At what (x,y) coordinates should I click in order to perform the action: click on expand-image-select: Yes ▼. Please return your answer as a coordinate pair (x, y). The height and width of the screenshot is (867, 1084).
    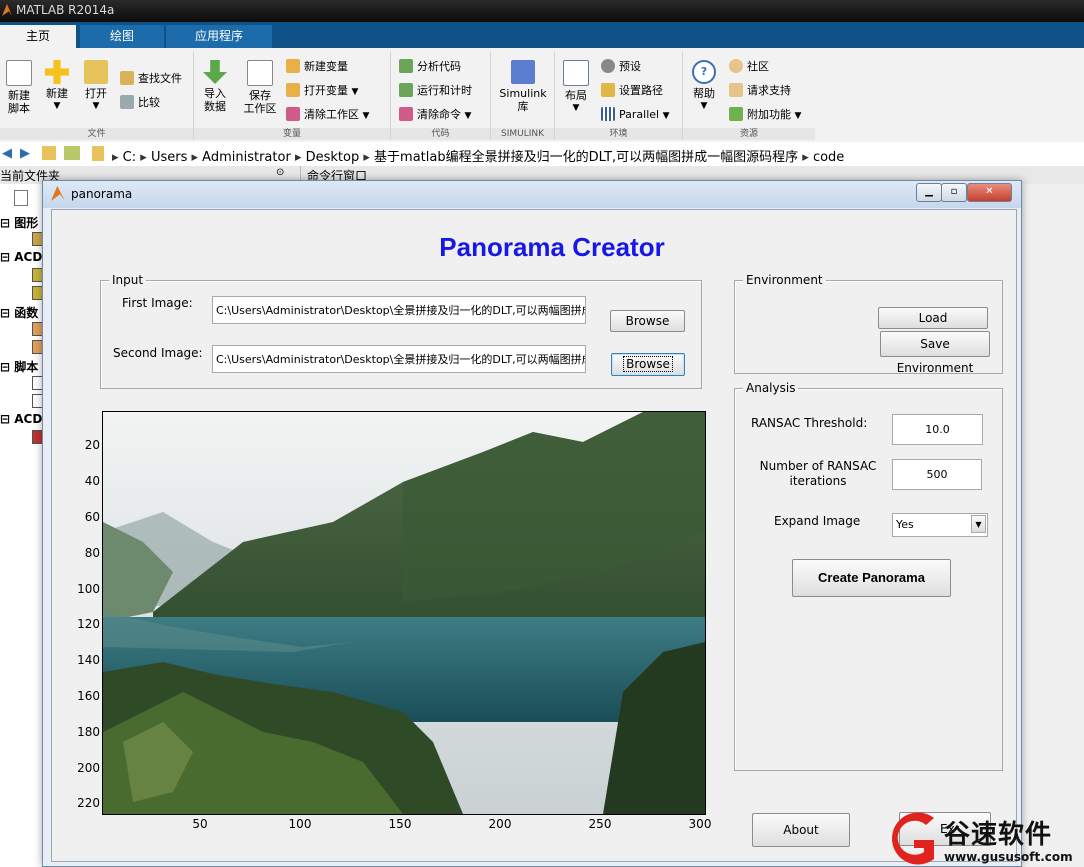
    Looking at the image, I should click on (940, 525).